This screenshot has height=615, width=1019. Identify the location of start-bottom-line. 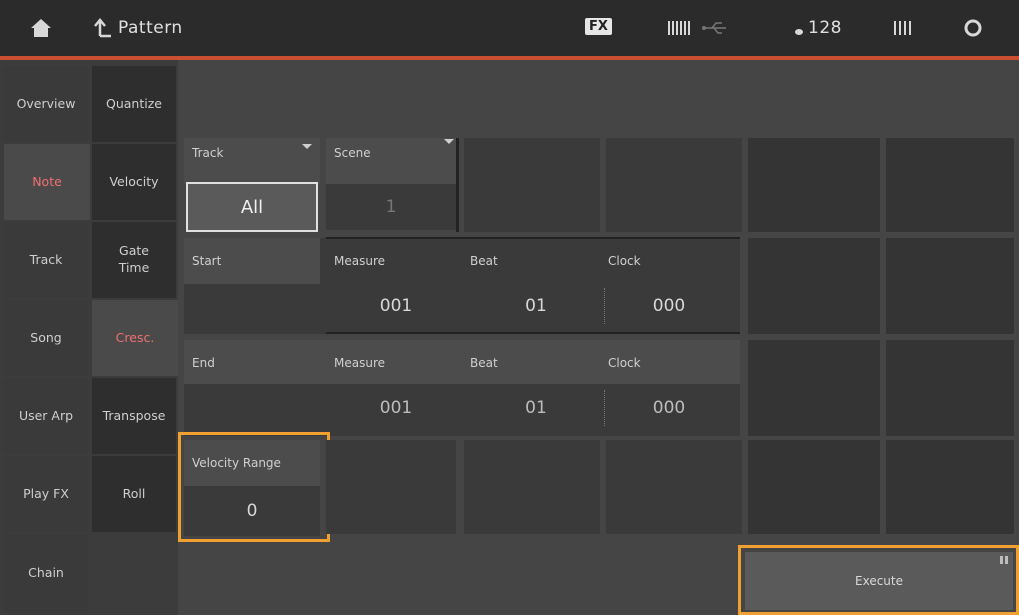
(533, 333).